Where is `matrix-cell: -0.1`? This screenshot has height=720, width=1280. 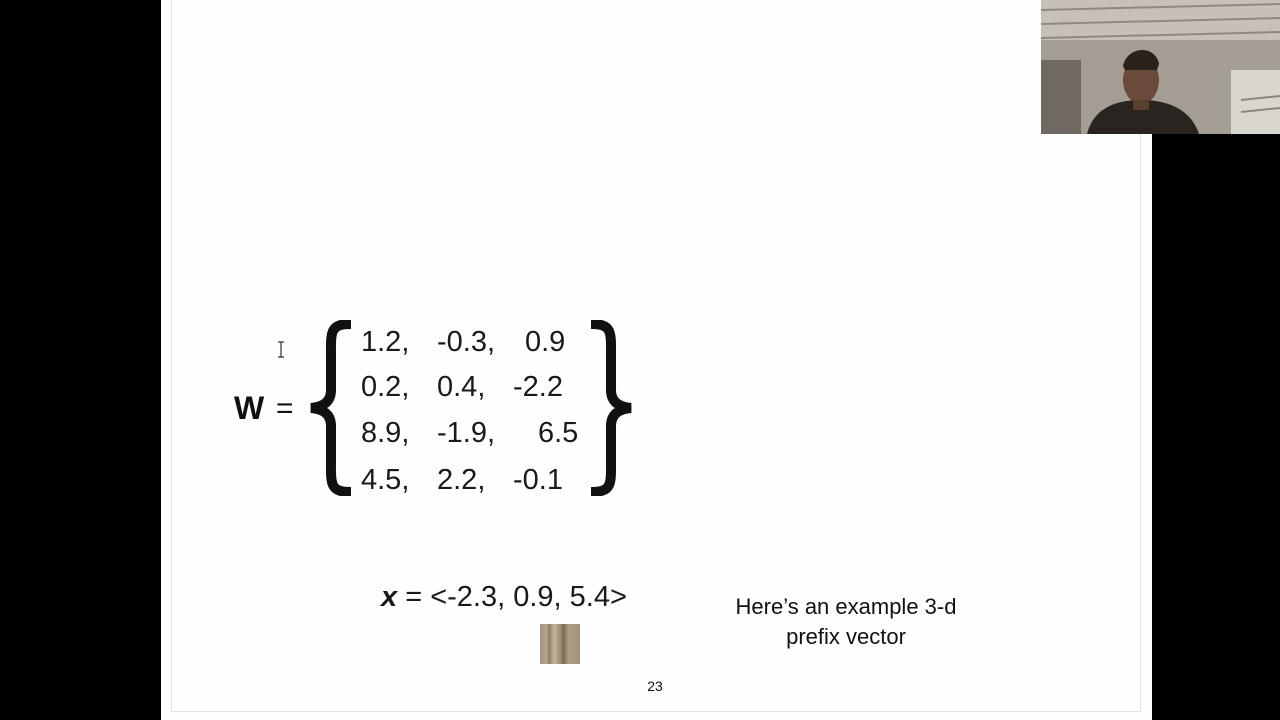
matrix-cell: -0.1 is located at coordinates (538, 480).